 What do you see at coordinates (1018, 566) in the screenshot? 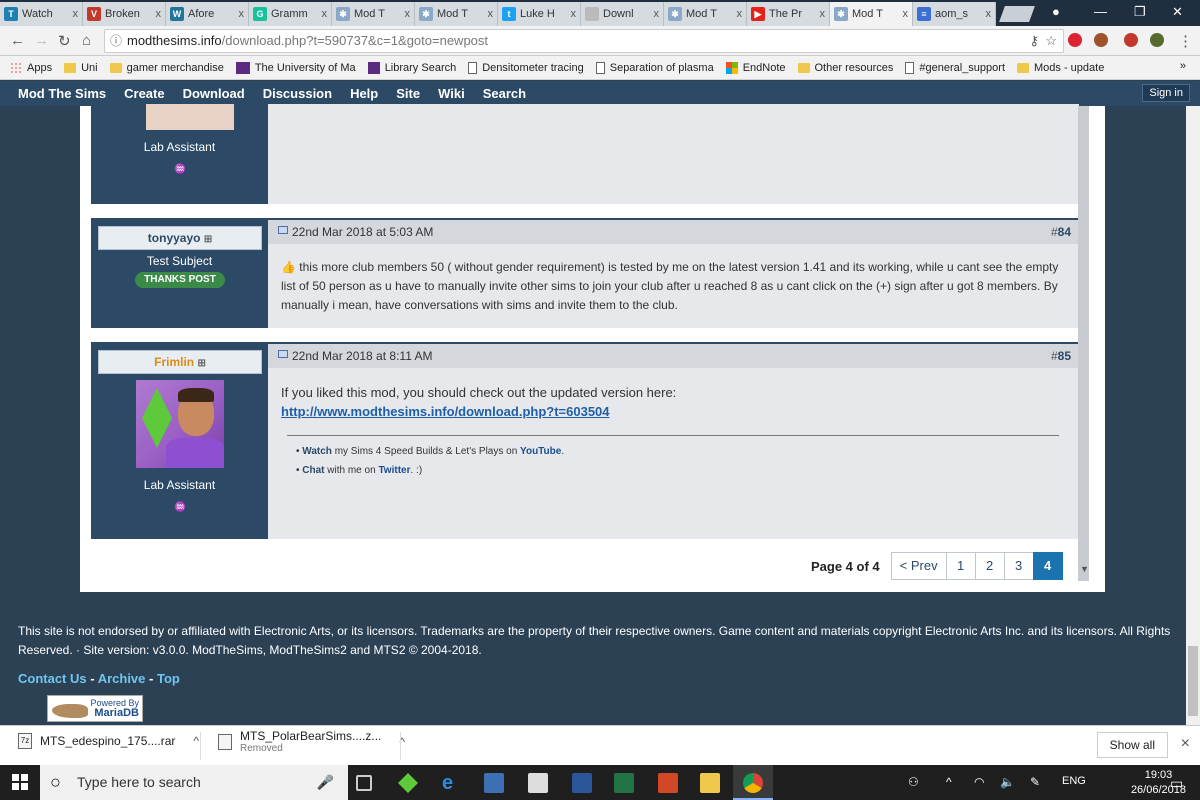
I see `page-button: 3` at bounding box center [1018, 566].